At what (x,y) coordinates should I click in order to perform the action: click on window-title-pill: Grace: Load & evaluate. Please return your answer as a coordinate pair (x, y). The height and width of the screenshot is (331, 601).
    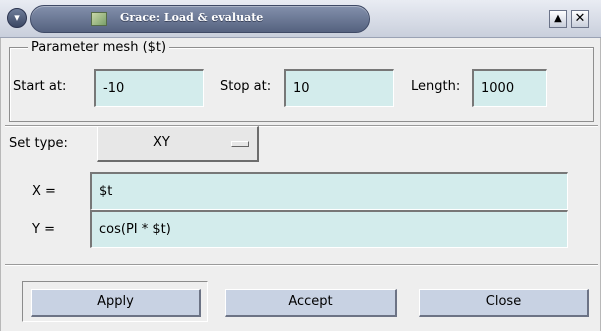
    Looking at the image, I should click on (200, 19).